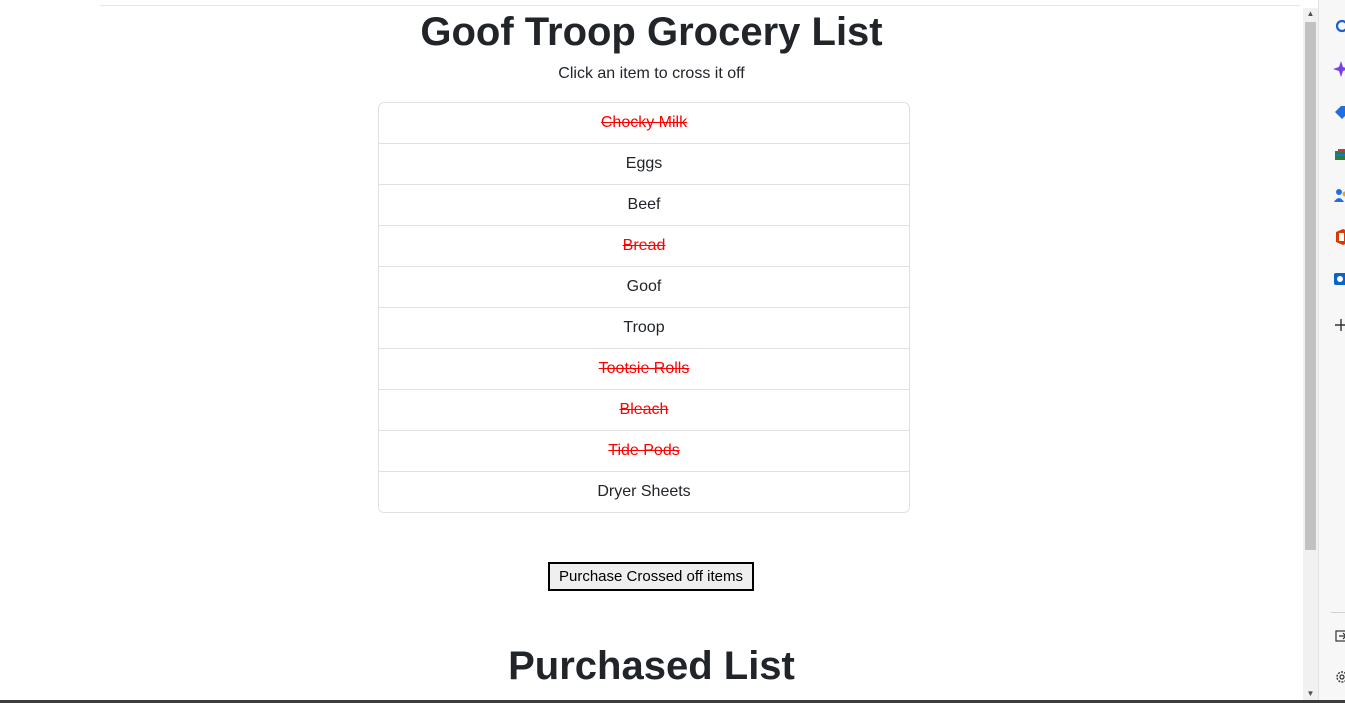 The image size is (1345, 703). I want to click on top-edge, so click(700, 3).